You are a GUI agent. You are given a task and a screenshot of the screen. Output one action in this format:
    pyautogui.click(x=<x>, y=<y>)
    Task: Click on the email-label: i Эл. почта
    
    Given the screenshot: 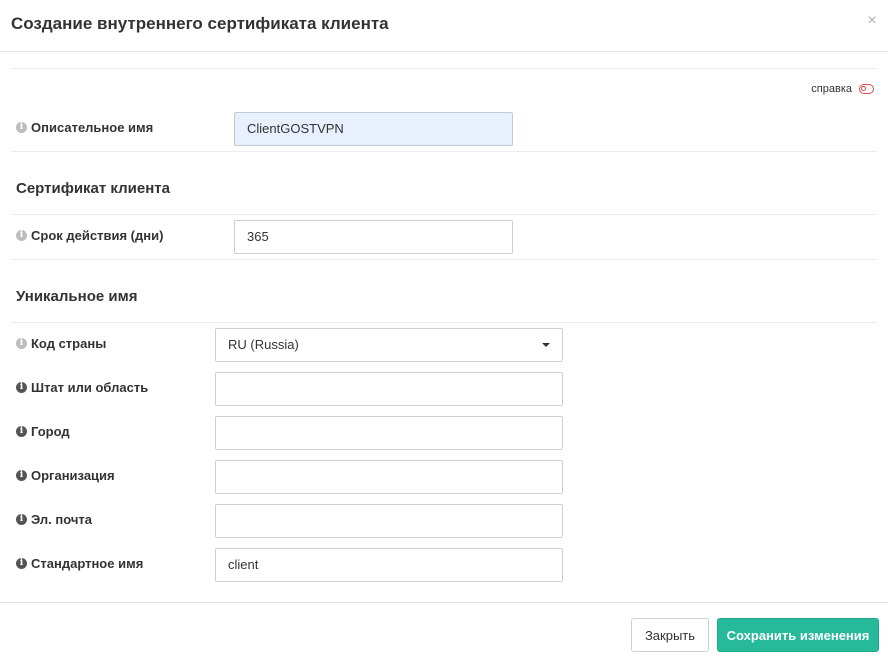 What is the action you would take?
    pyautogui.click(x=54, y=519)
    